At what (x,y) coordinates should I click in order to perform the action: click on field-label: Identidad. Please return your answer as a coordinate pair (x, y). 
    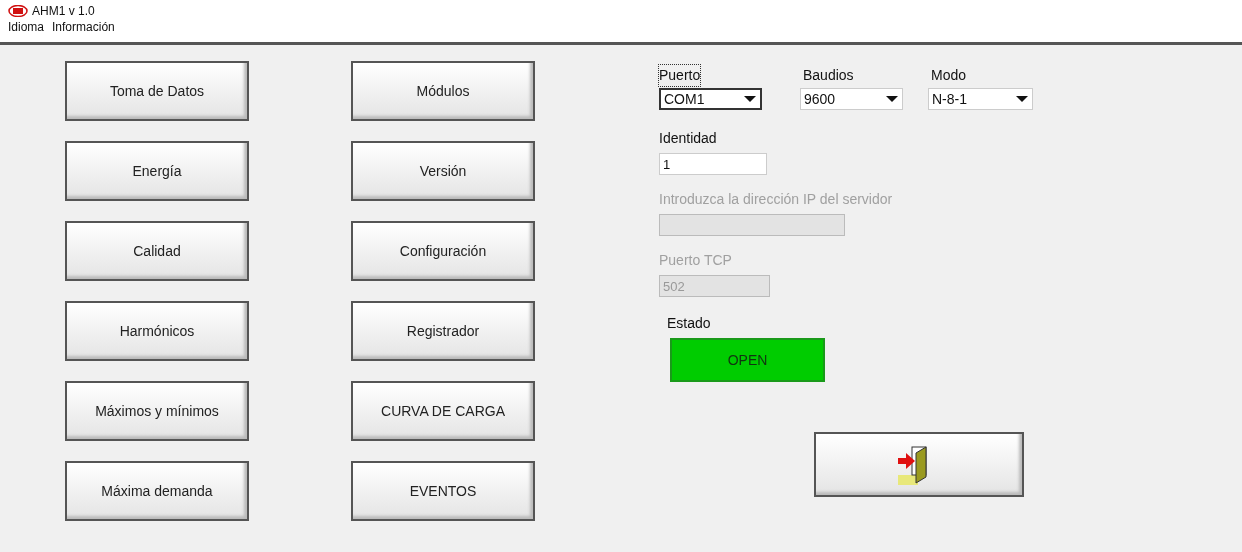
    Looking at the image, I should click on (688, 138).